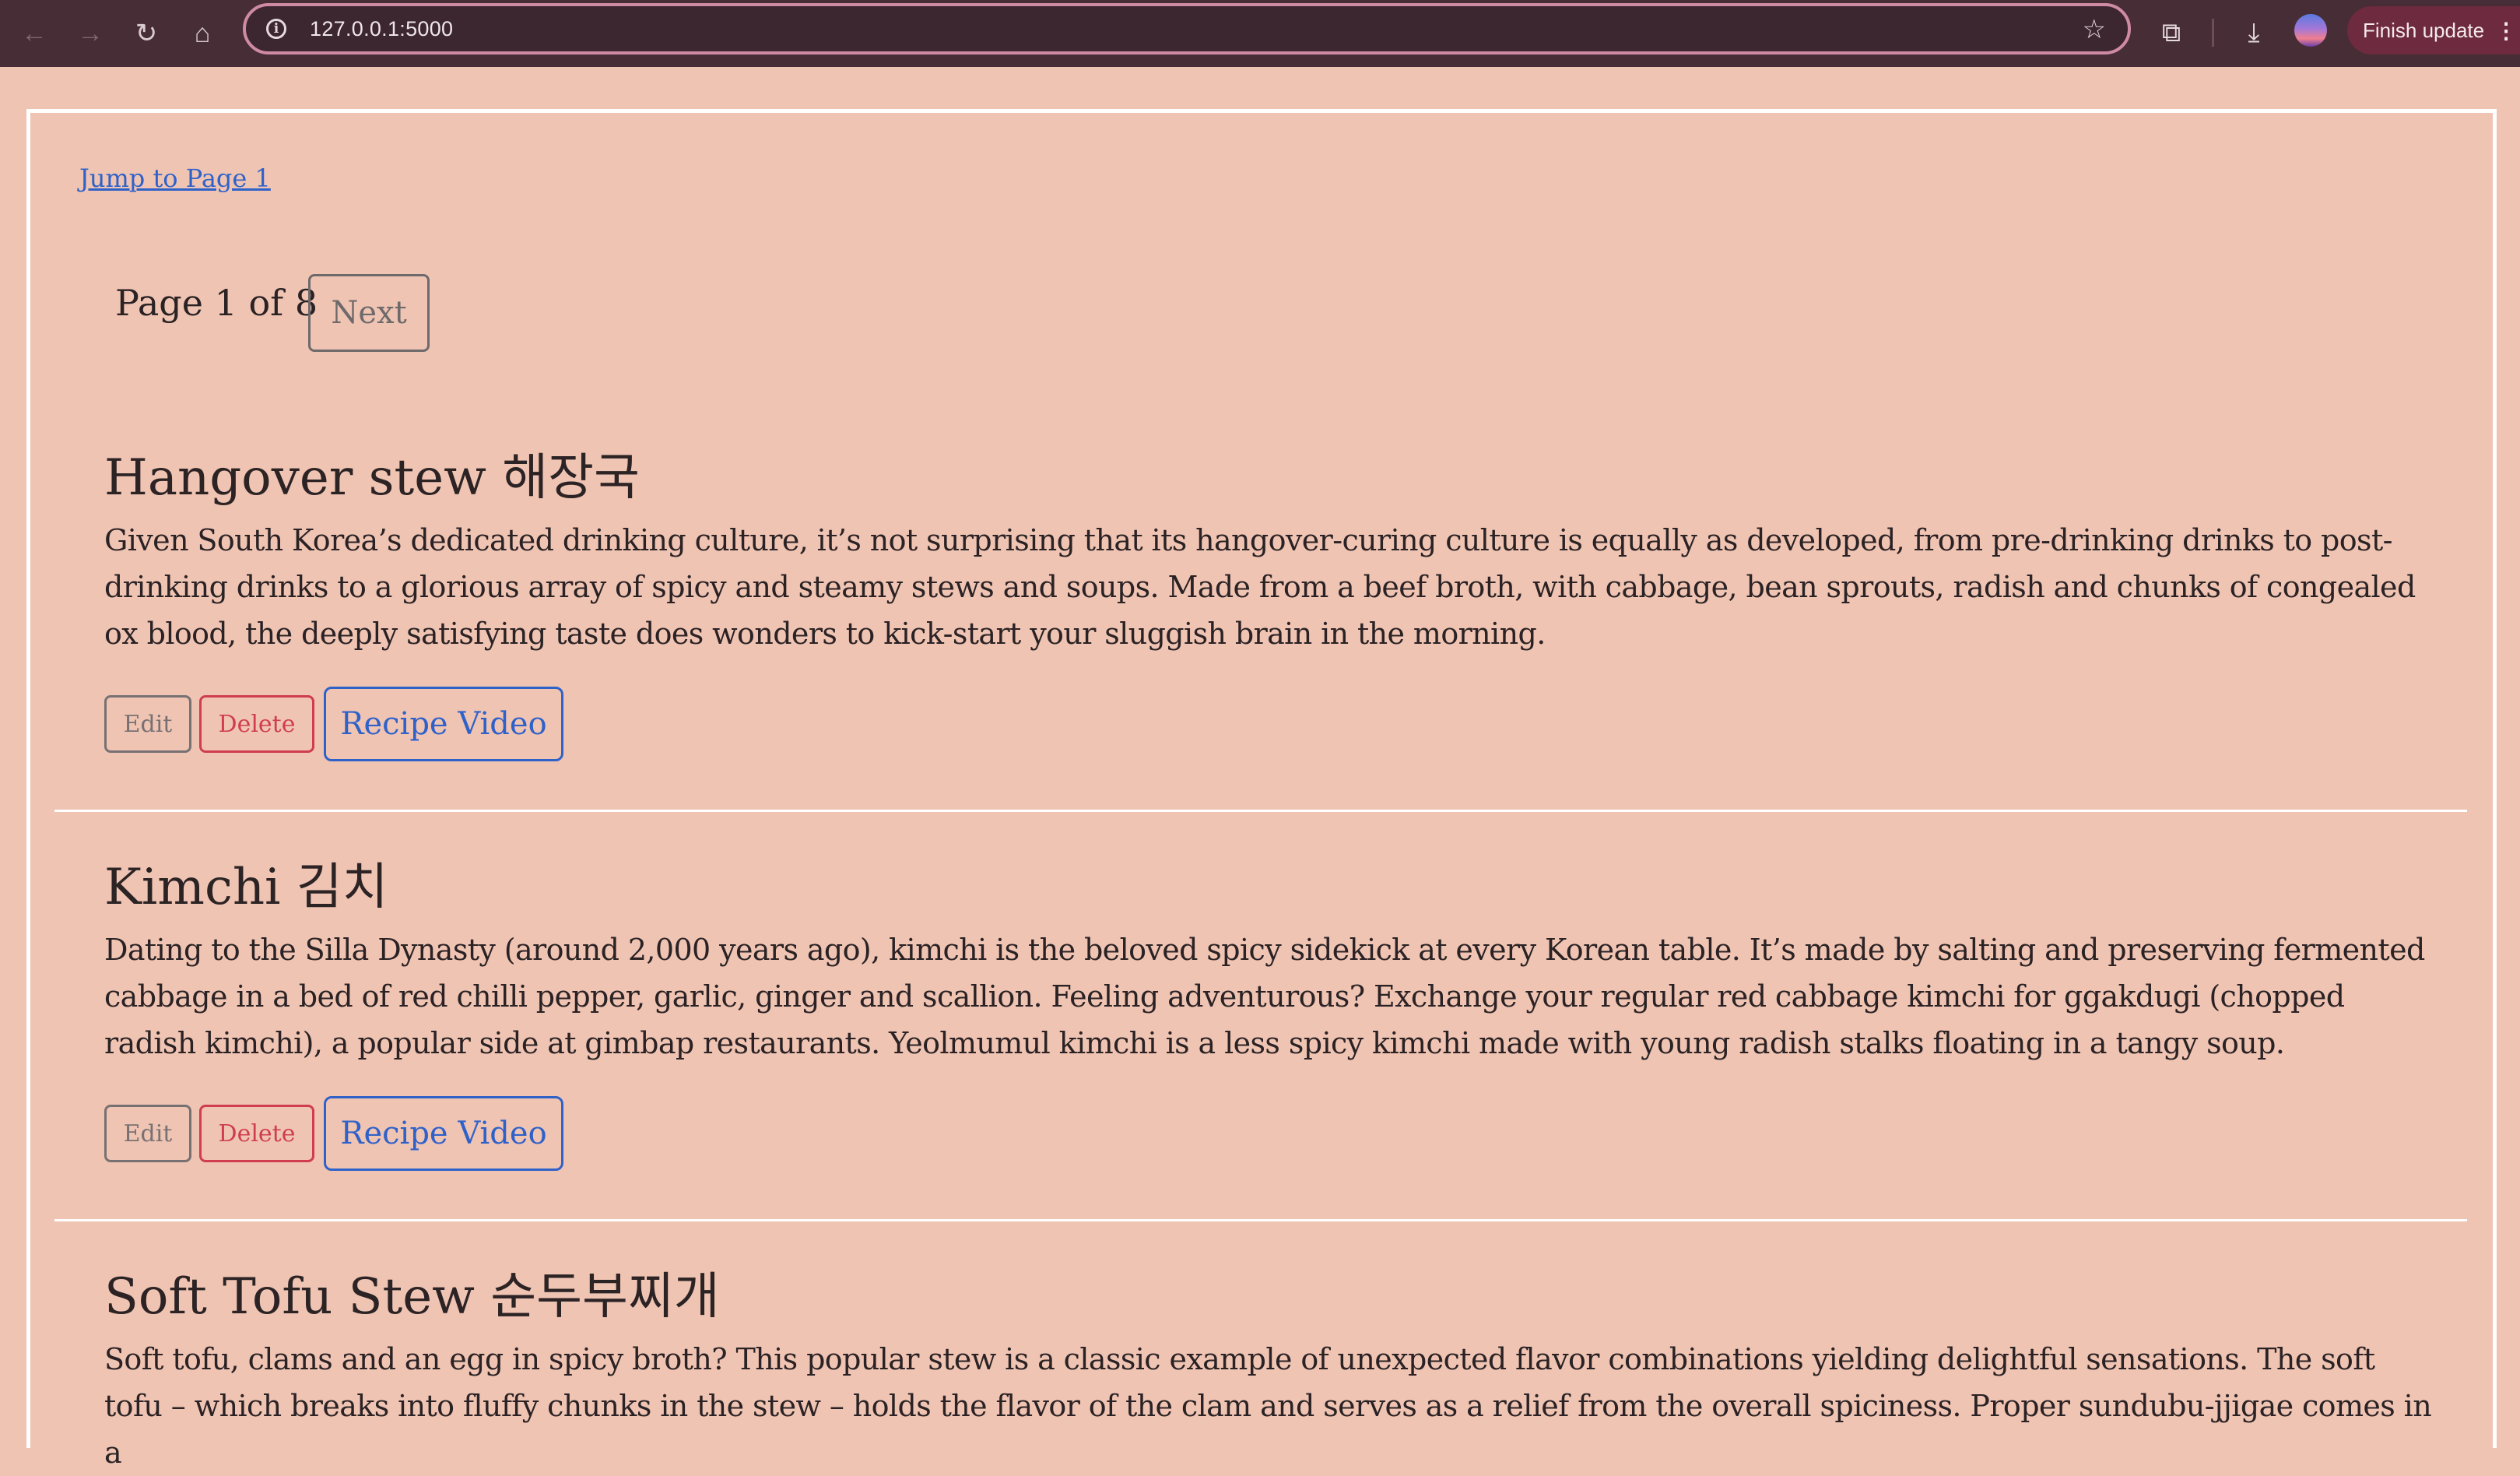 The image size is (2520, 1476). What do you see at coordinates (34, 34) in the screenshot?
I see `back-icon: ←` at bounding box center [34, 34].